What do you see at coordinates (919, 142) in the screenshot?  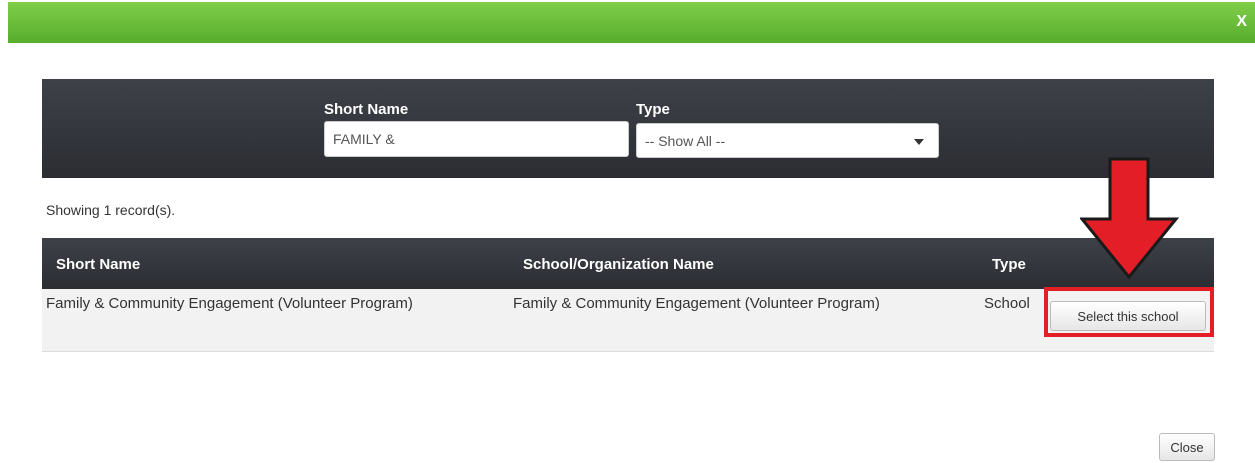 I see `chevron-down-icon` at bounding box center [919, 142].